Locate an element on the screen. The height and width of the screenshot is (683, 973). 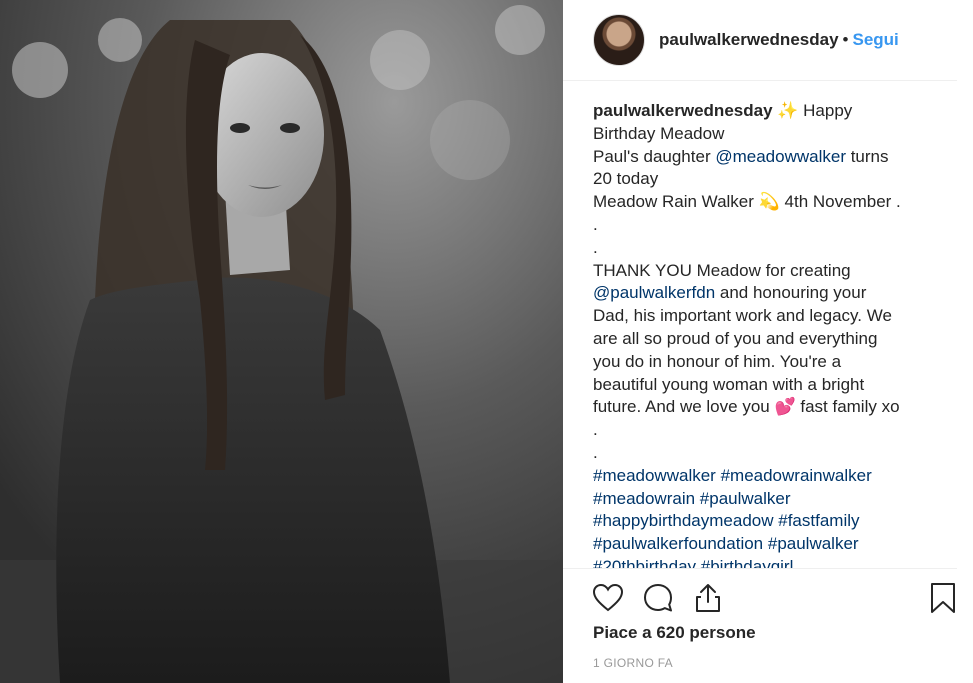
avatar is located at coordinates (619, 40).